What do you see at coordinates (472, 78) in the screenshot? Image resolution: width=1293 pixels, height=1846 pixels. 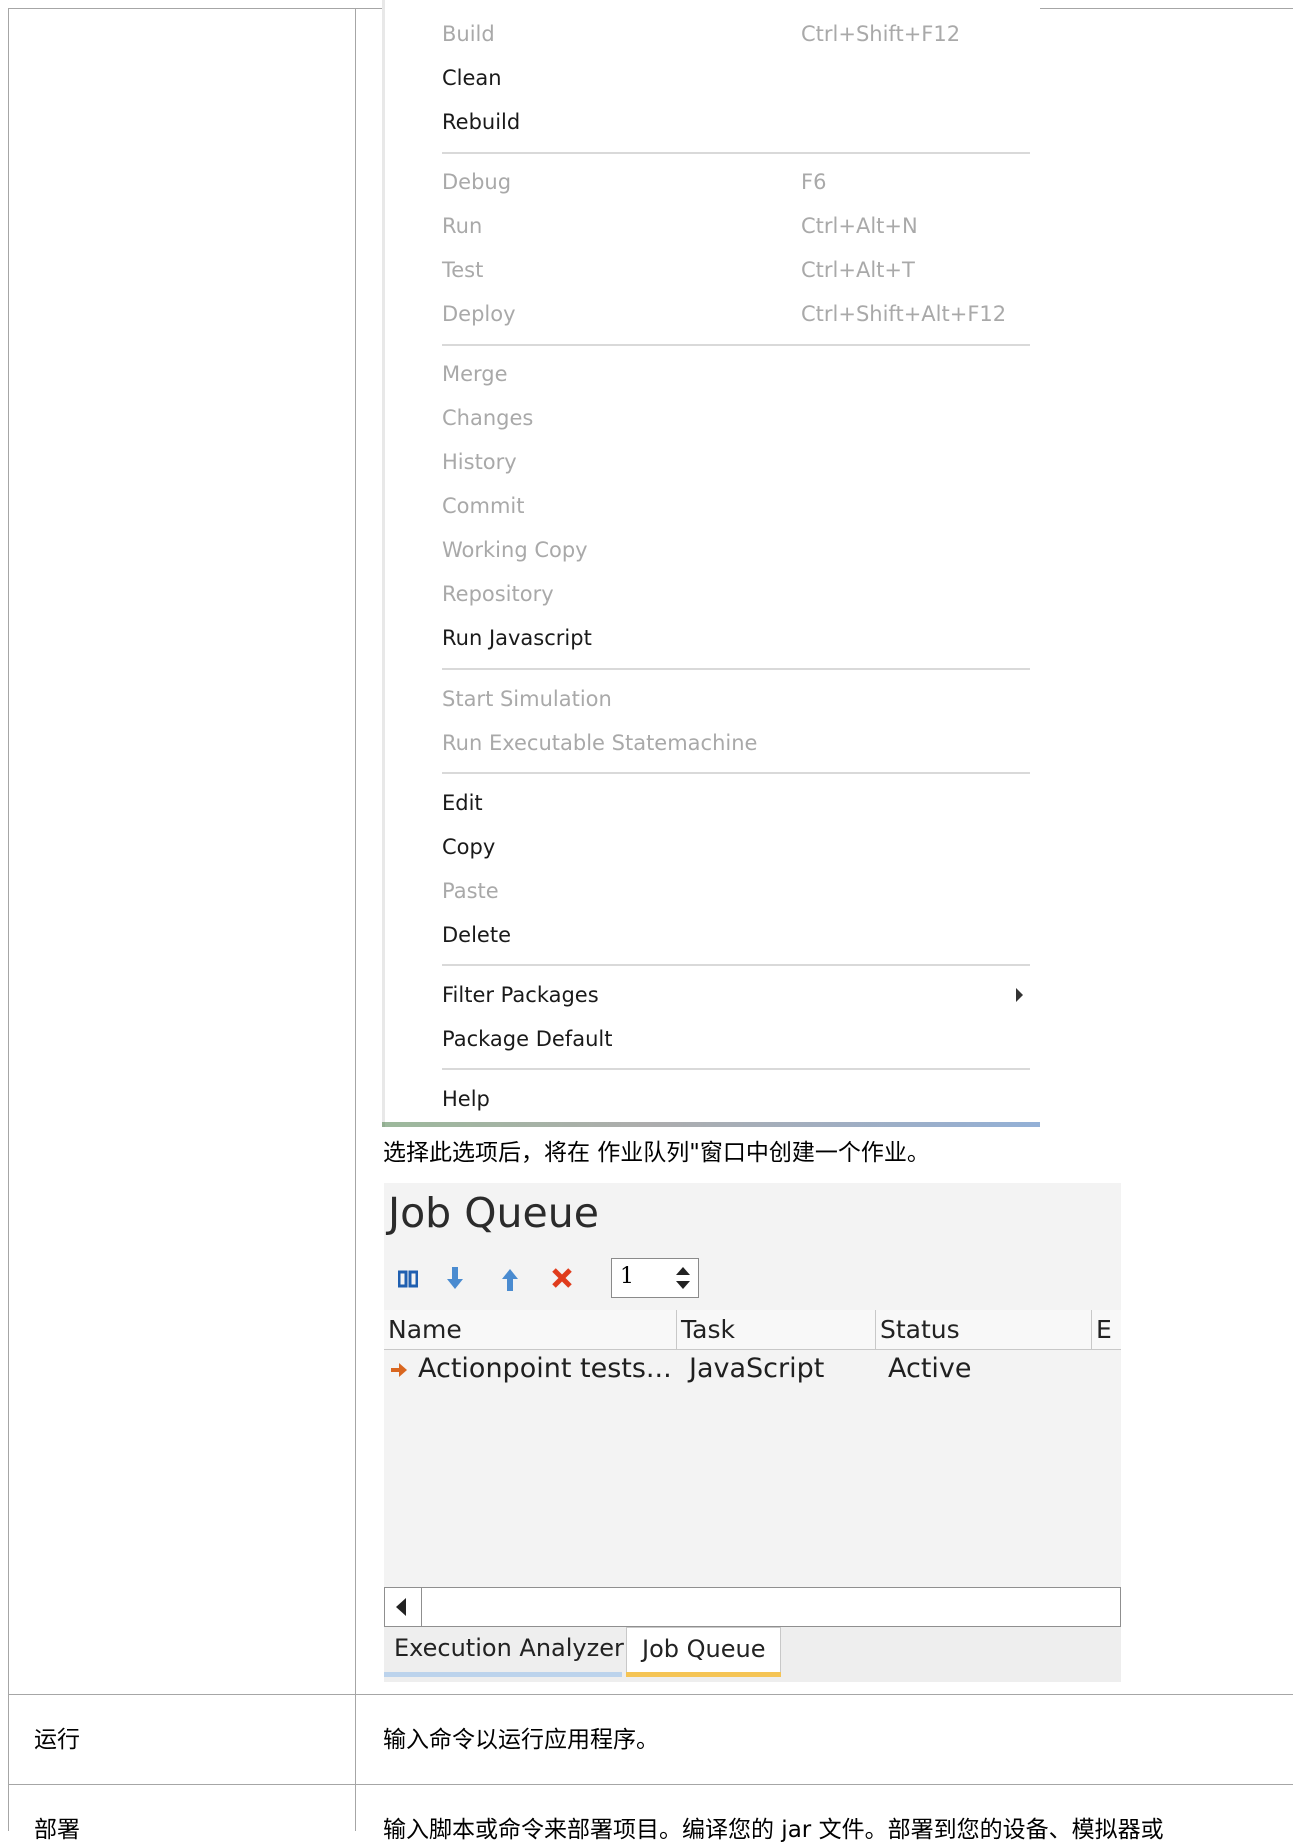 I see `menu-item-clean: Clean` at bounding box center [472, 78].